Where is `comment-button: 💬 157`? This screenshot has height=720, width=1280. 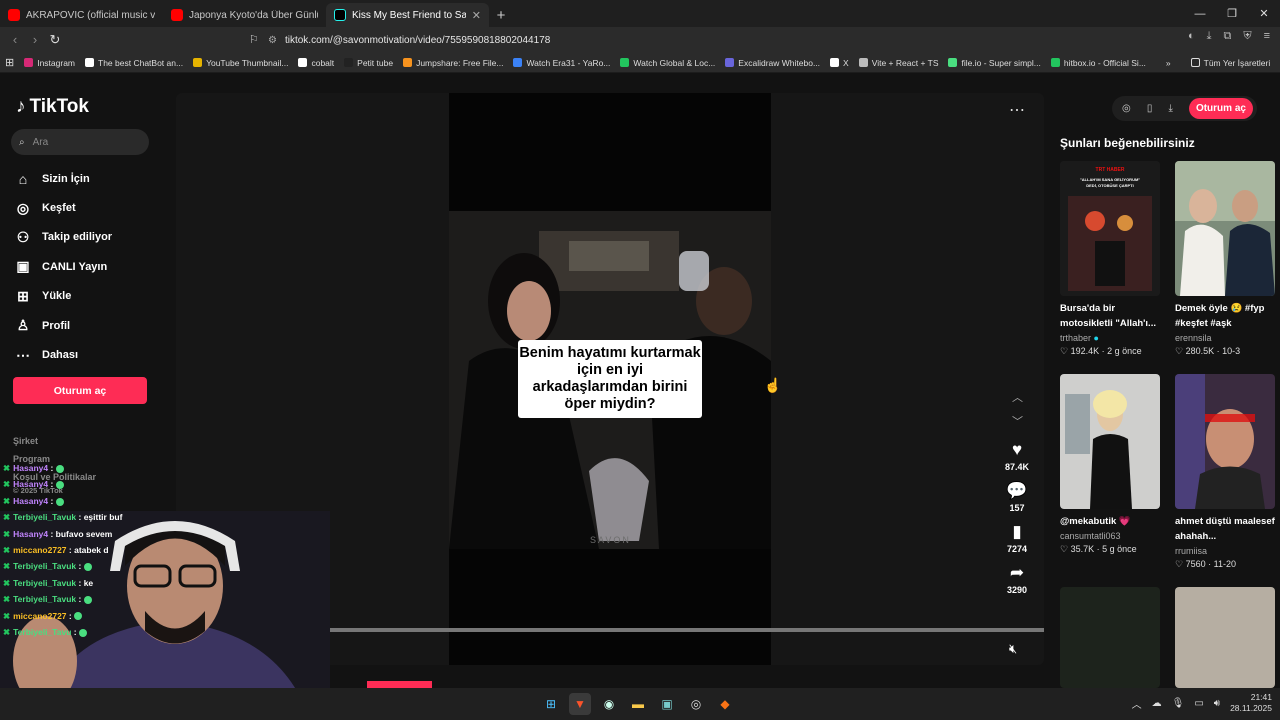
comment-button: 💬 157 is located at coordinates (1017, 497).